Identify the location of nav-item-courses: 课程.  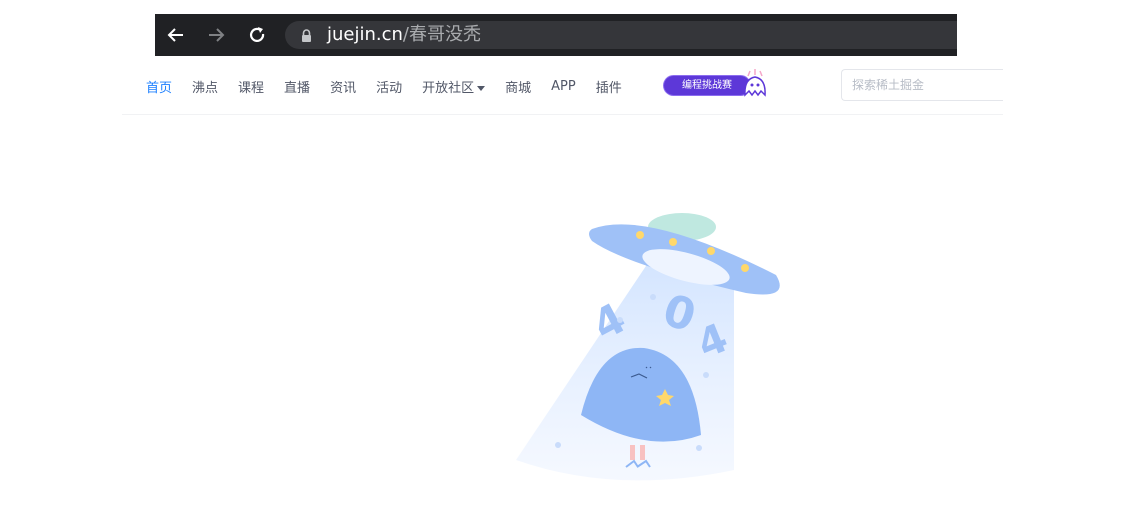
(251, 86).